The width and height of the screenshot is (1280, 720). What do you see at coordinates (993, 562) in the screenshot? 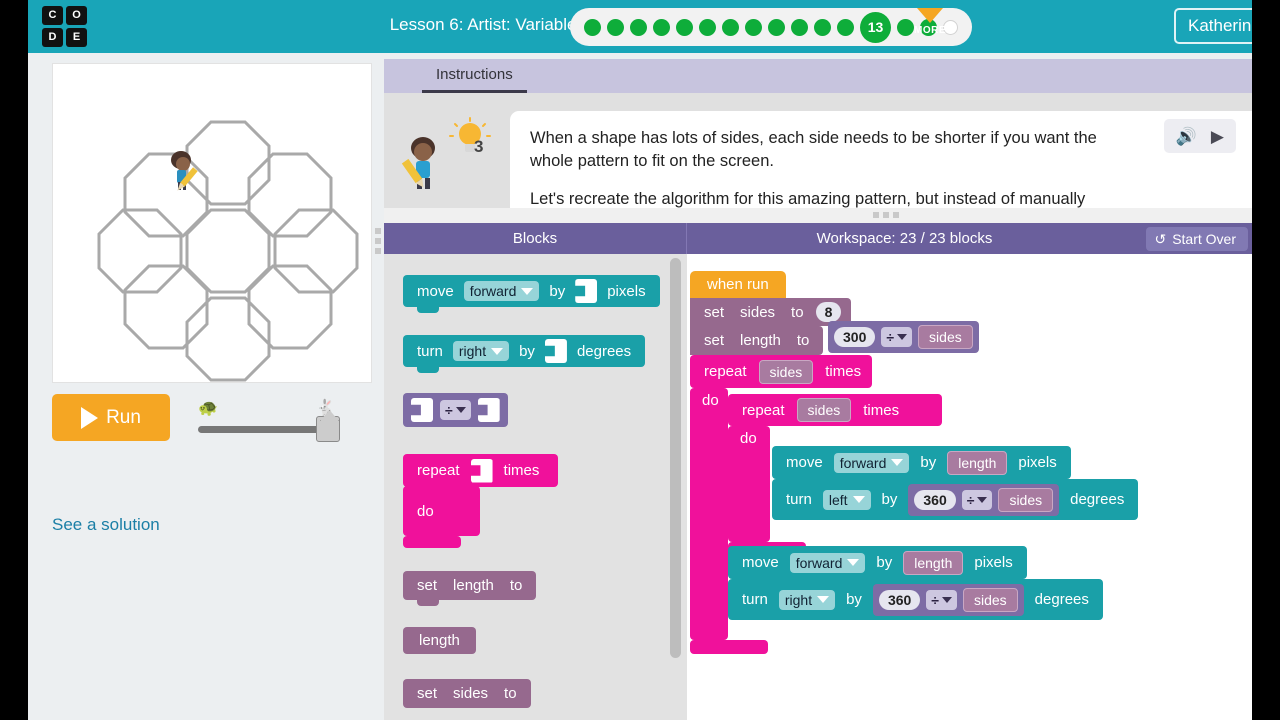
I see `block-word-pixels: pixels` at bounding box center [993, 562].